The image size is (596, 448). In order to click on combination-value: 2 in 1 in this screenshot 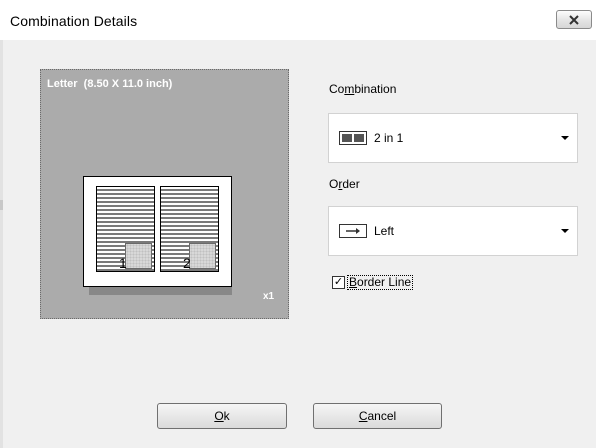, I will do `click(389, 138)`.